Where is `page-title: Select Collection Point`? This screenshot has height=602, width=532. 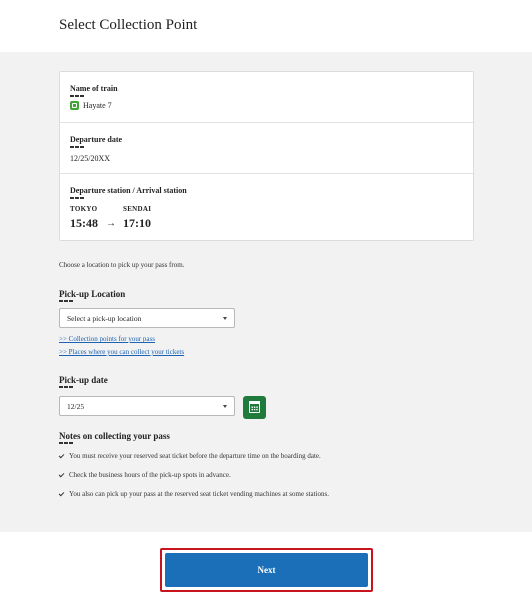 page-title: Select Collection Point is located at coordinates (128, 25).